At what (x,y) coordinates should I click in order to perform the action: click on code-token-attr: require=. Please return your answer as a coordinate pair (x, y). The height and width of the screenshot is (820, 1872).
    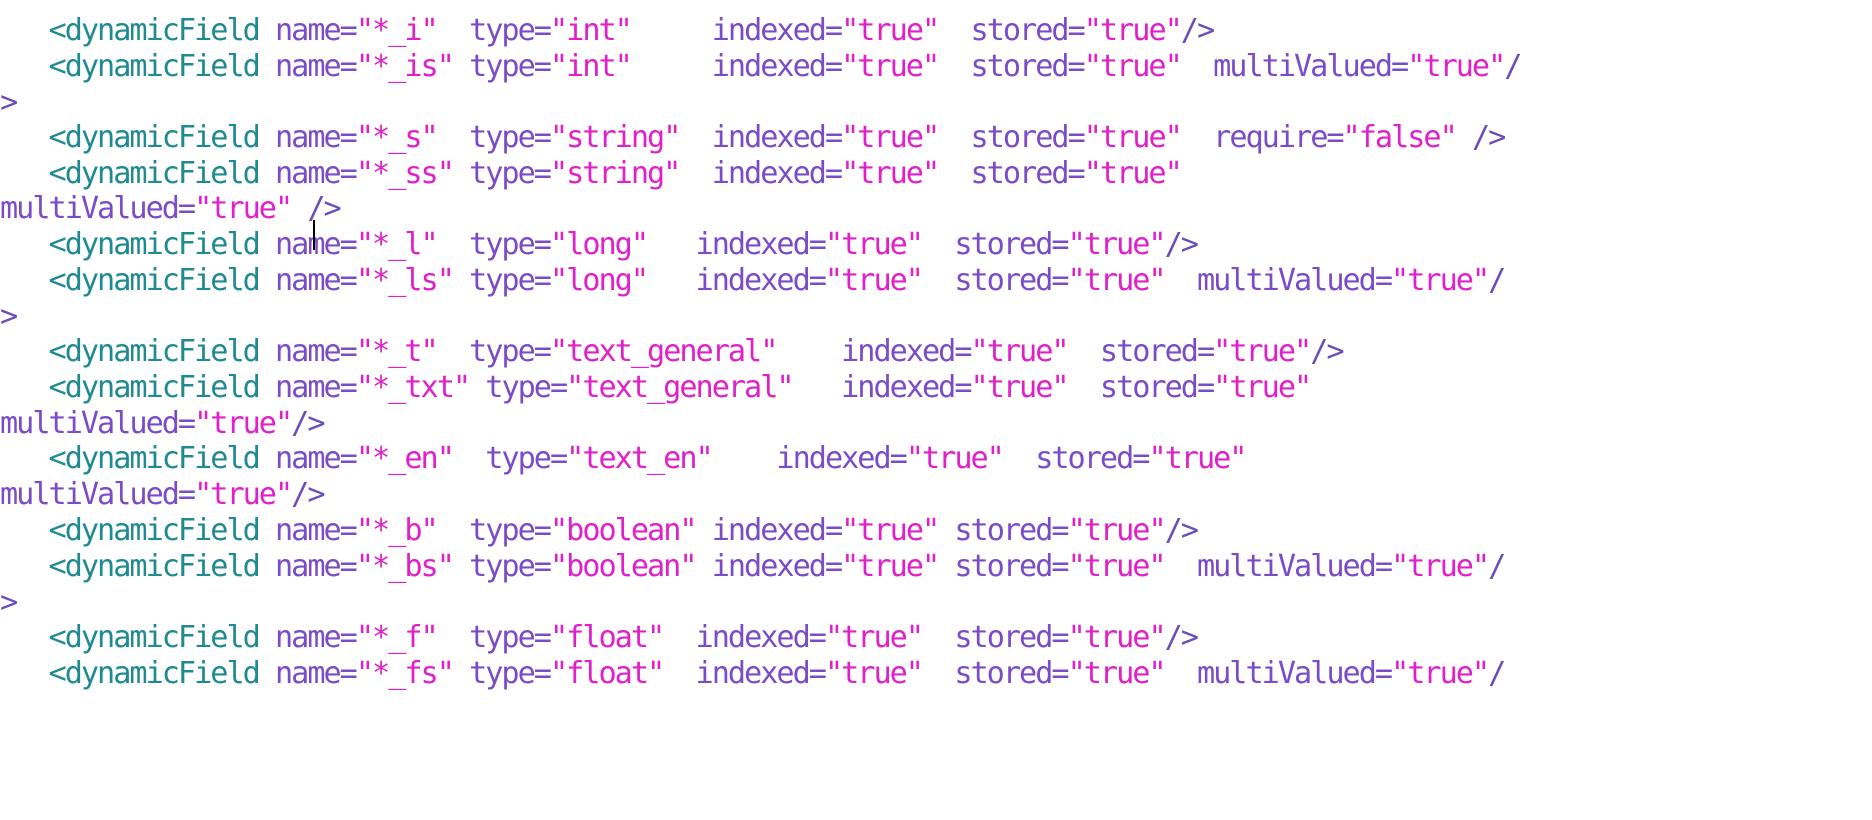
    Looking at the image, I should click on (1262, 137).